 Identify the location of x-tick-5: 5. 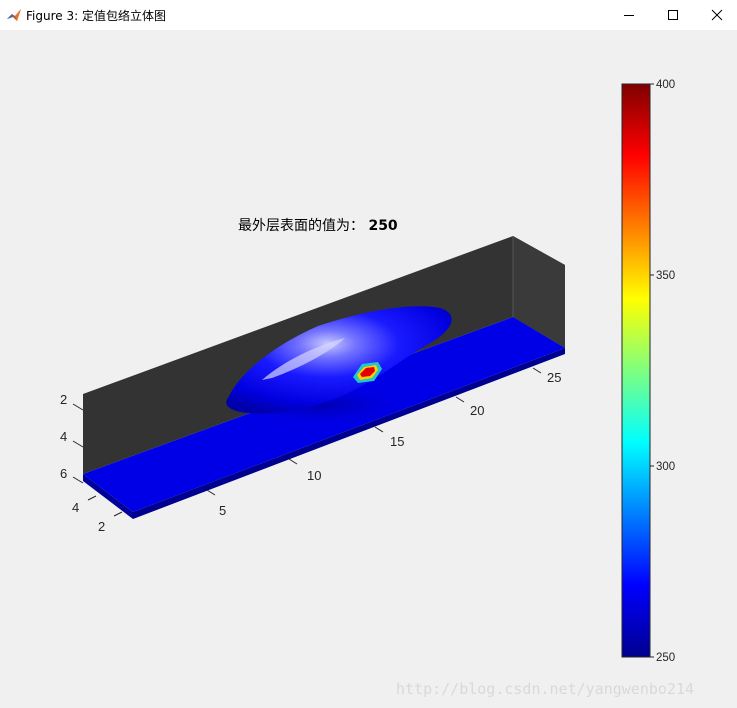
(222, 510).